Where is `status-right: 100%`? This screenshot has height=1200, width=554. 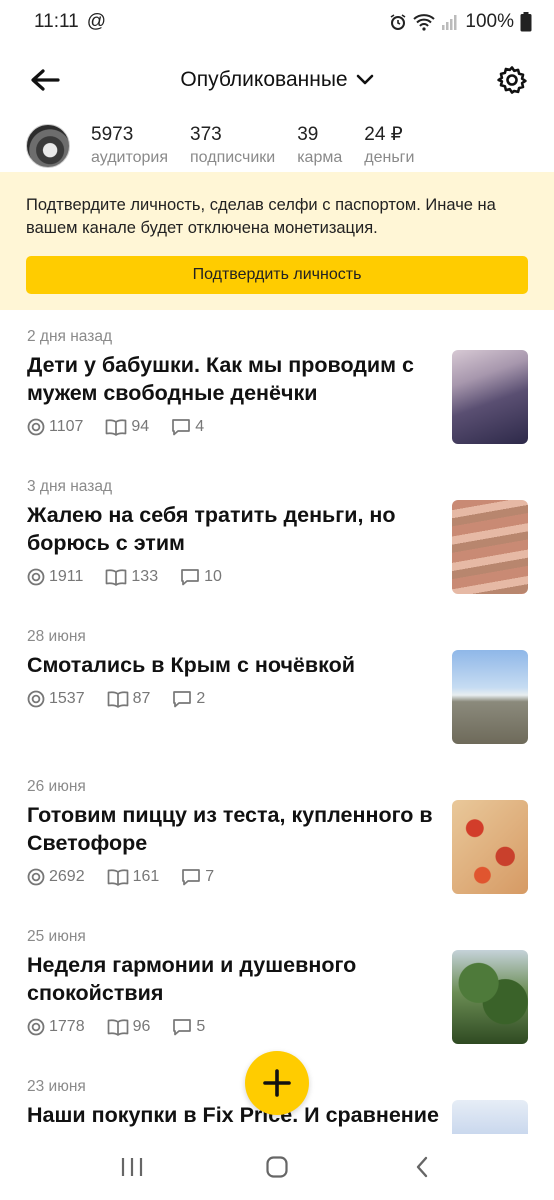 status-right: 100% is located at coordinates (460, 22).